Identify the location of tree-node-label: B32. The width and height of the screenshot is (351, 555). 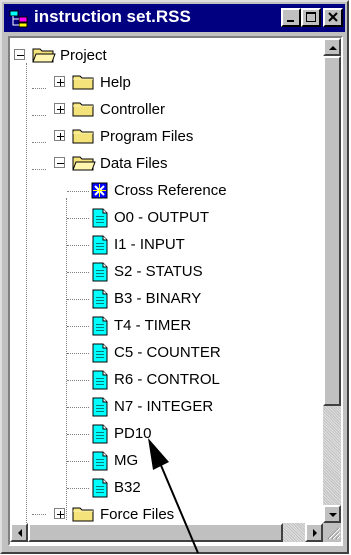
(127, 487).